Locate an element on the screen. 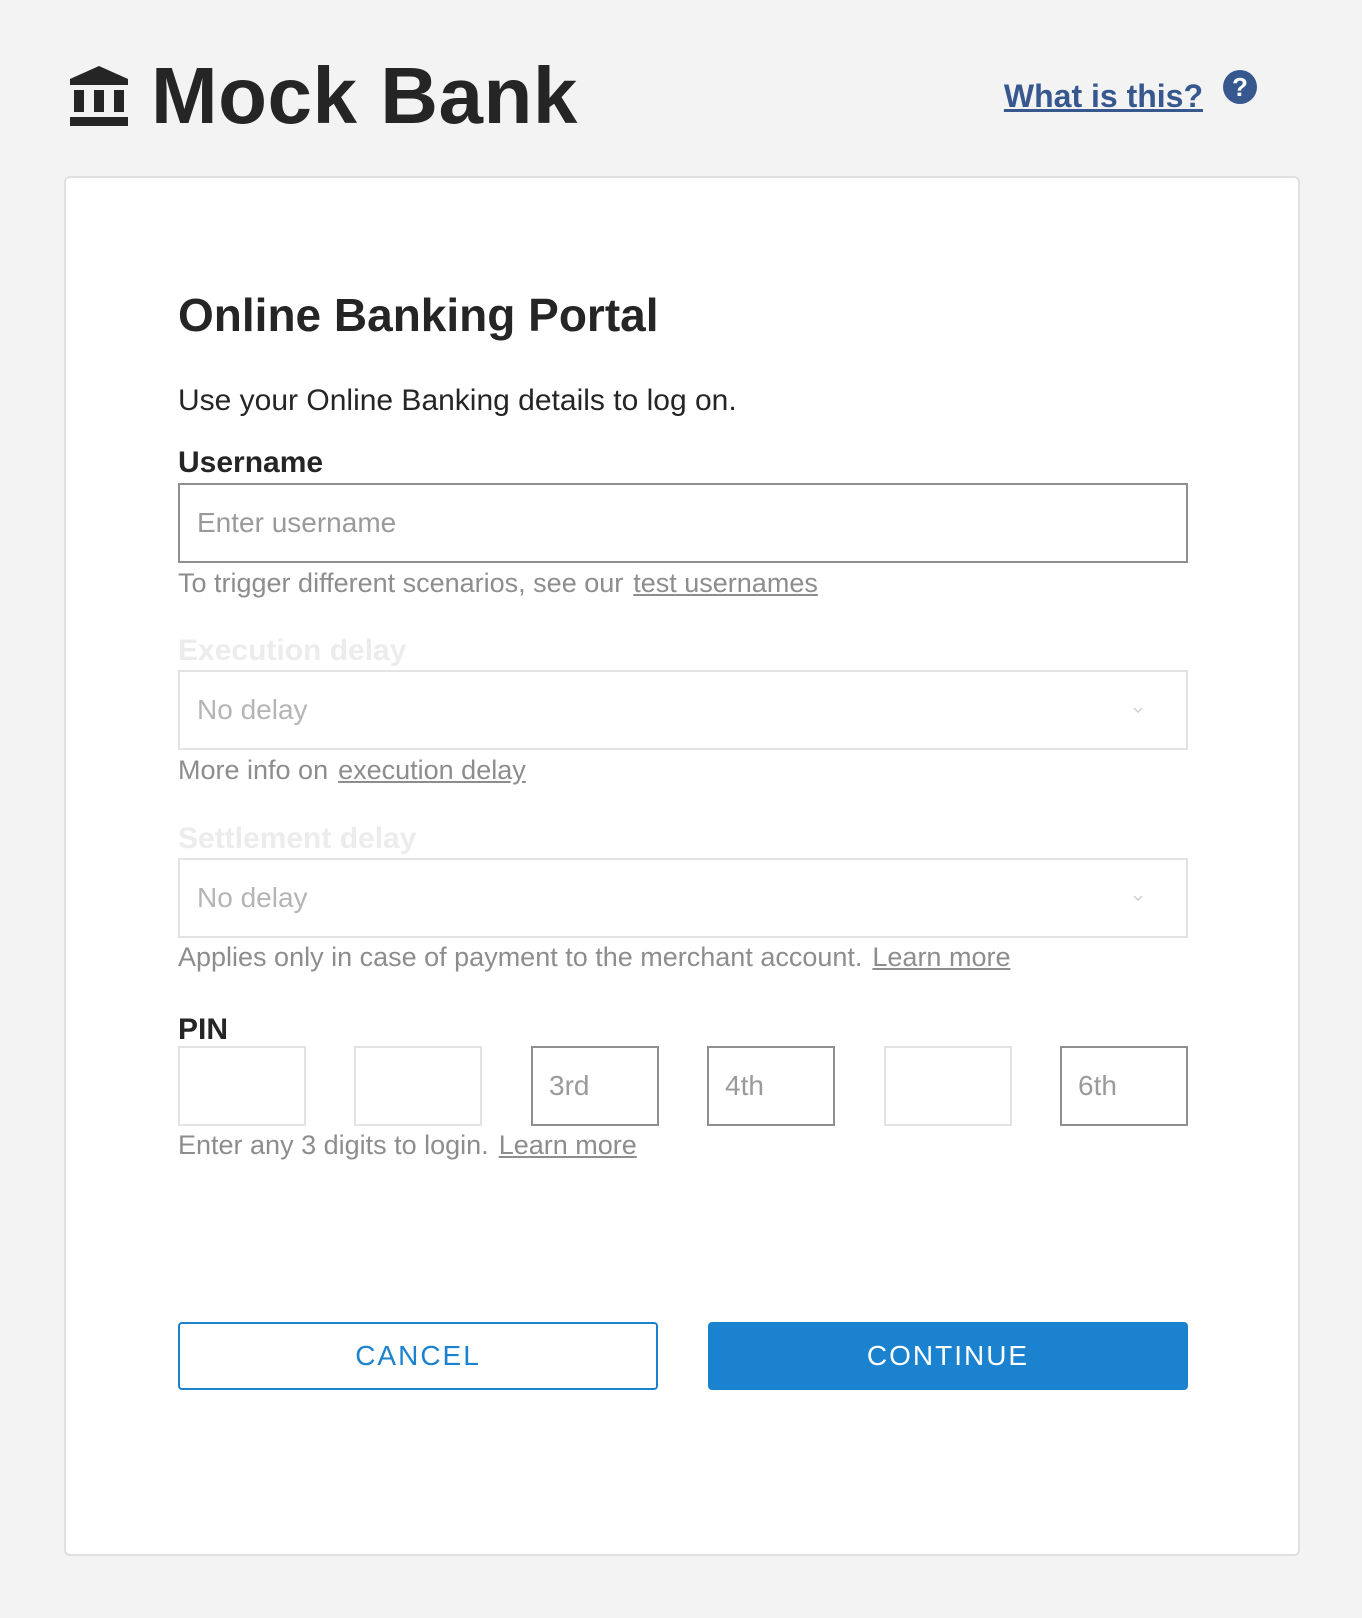 This screenshot has width=1362, height=1618. page-title: Online Banking Portal is located at coordinates (418, 315).